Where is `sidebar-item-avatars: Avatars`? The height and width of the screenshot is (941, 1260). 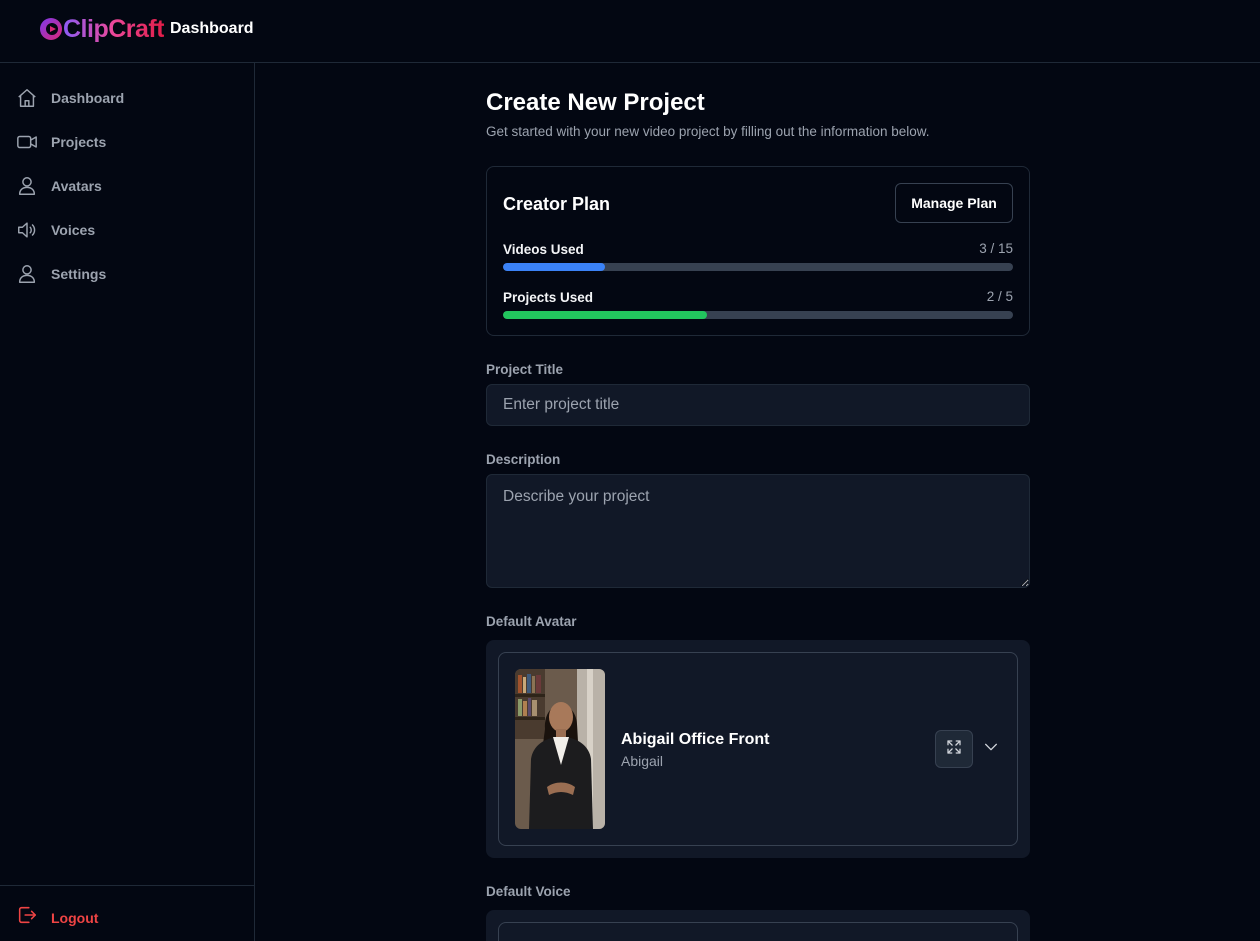
sidebar-item-avatars: Avatars is located at coordinates (127, 186).